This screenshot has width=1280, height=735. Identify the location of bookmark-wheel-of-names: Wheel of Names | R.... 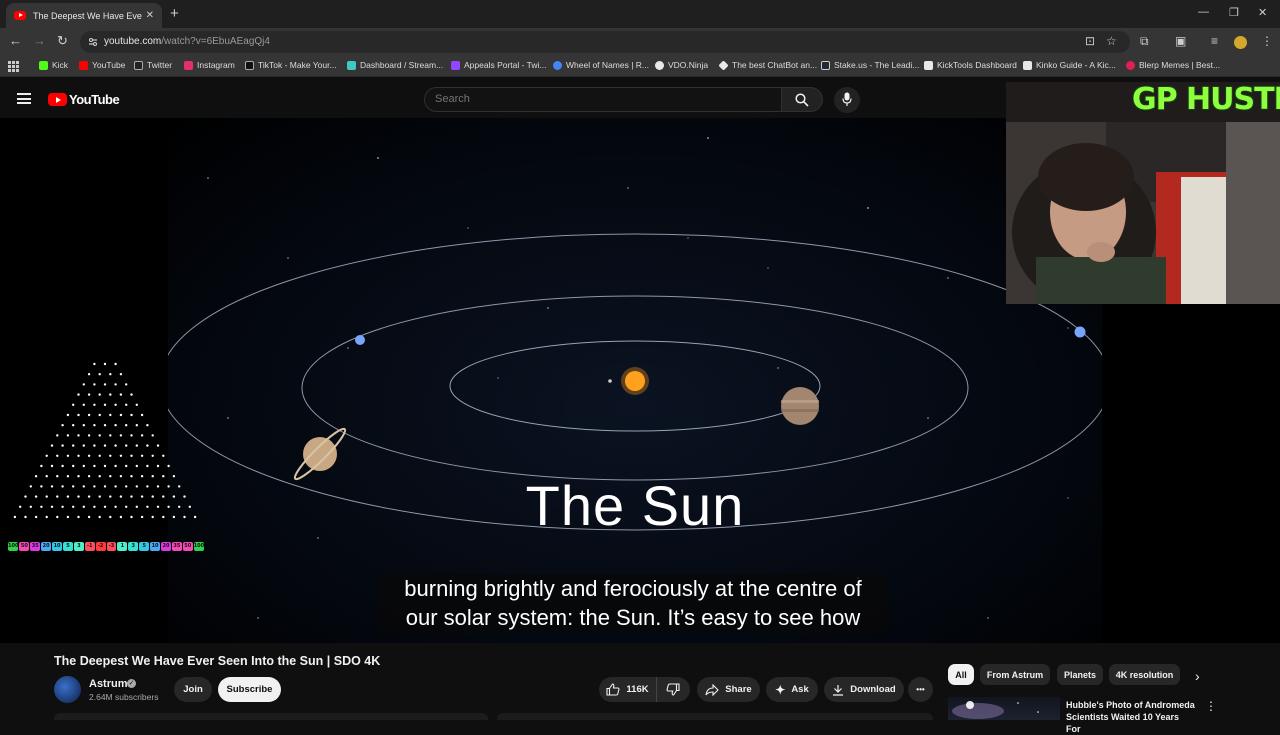
(601, 65).